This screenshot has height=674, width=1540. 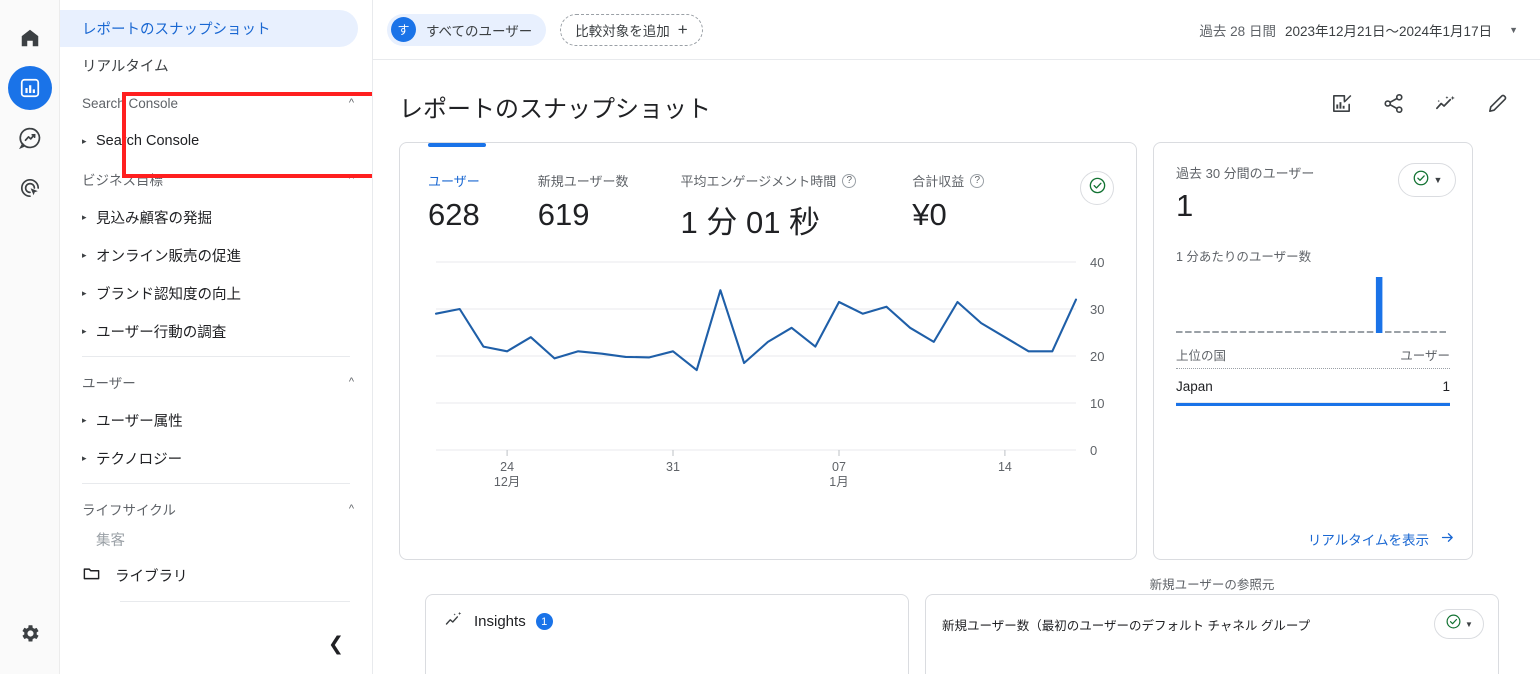 I want to click on sidebar-item-label: ブランド認知度の向上, so click(x=168, y=294).